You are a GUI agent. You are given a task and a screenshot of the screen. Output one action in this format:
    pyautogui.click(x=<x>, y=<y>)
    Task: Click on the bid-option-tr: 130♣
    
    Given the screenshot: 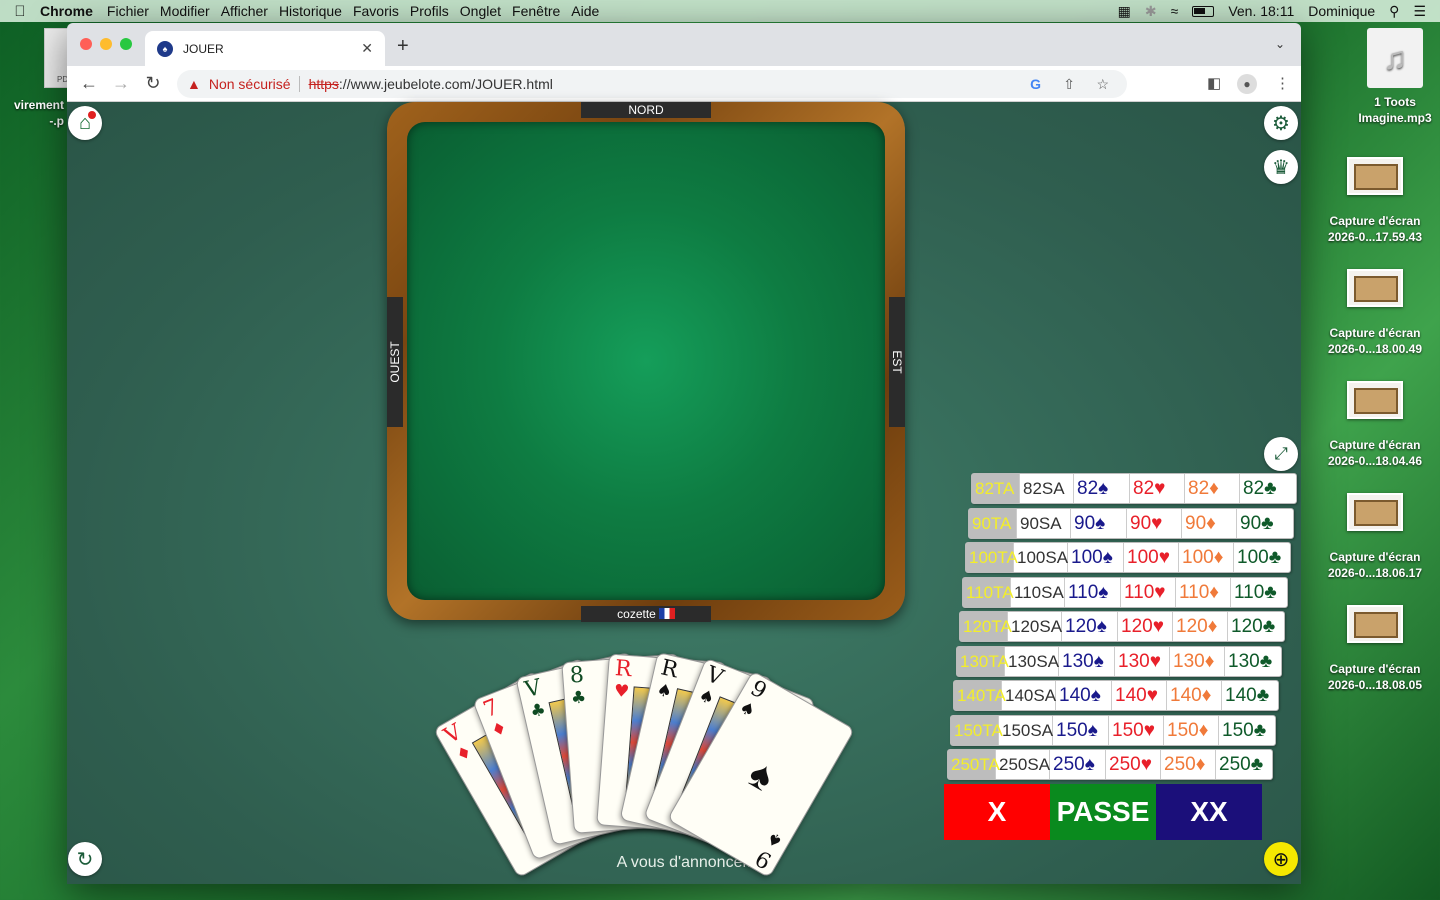 What is the action you would take?
    pyautogui.click(x=1253, y=661)
    